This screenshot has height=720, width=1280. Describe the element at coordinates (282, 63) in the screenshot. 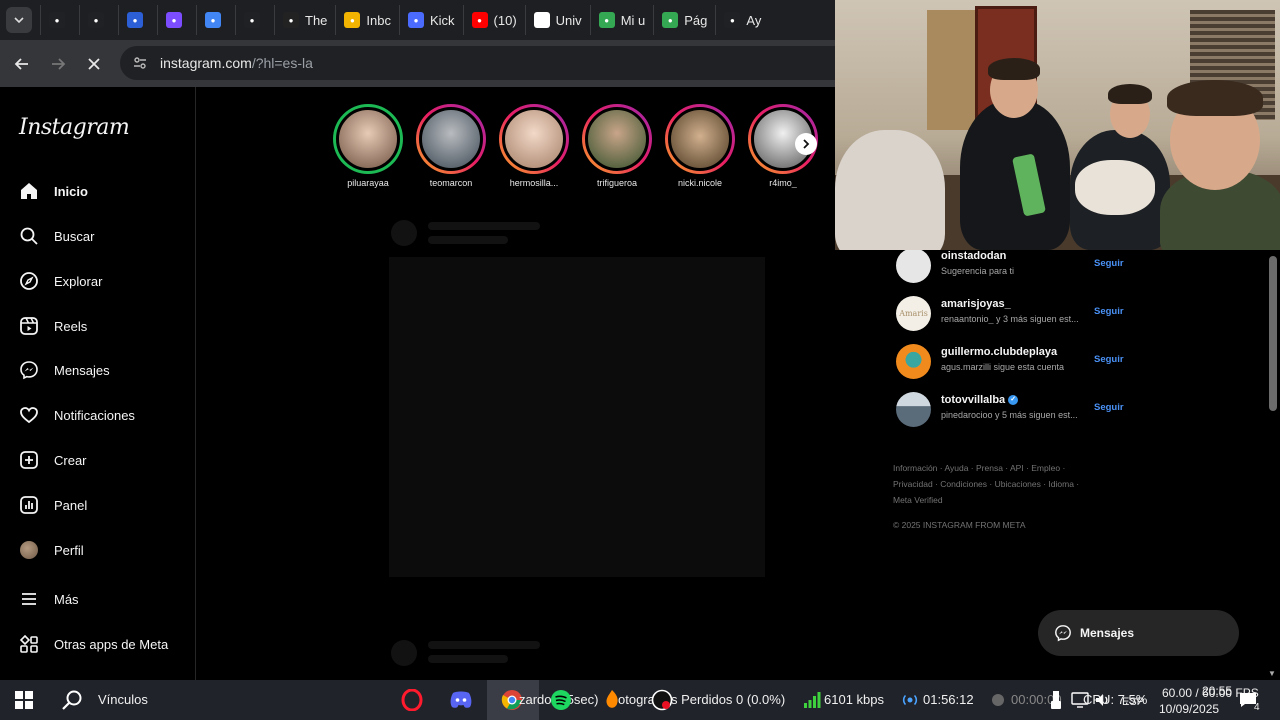

I see `url-path: /?hl=es-la` at that location.